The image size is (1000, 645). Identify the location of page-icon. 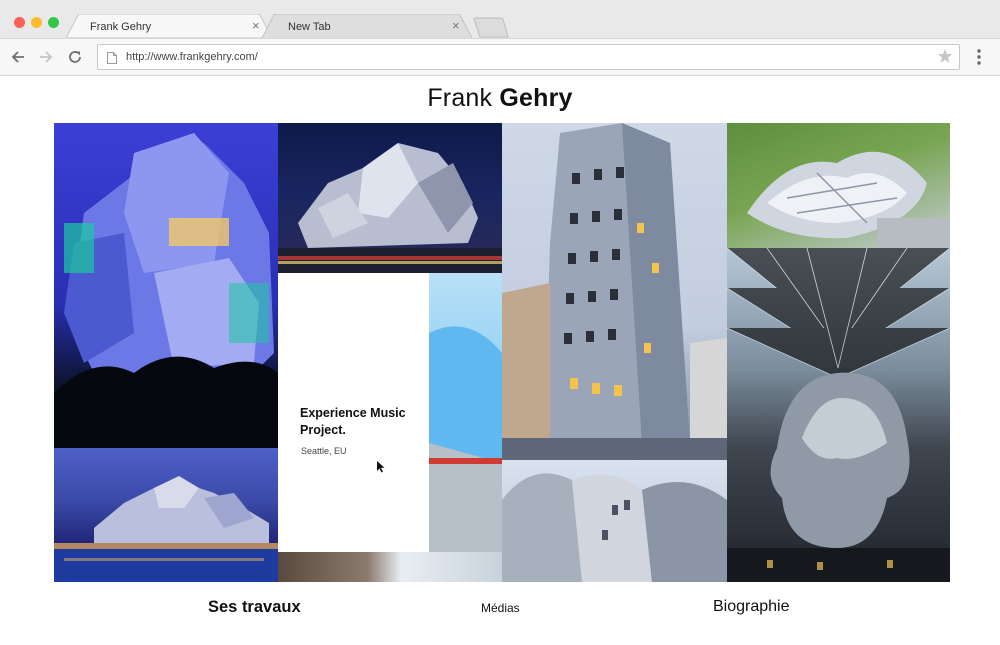
(112, 60).